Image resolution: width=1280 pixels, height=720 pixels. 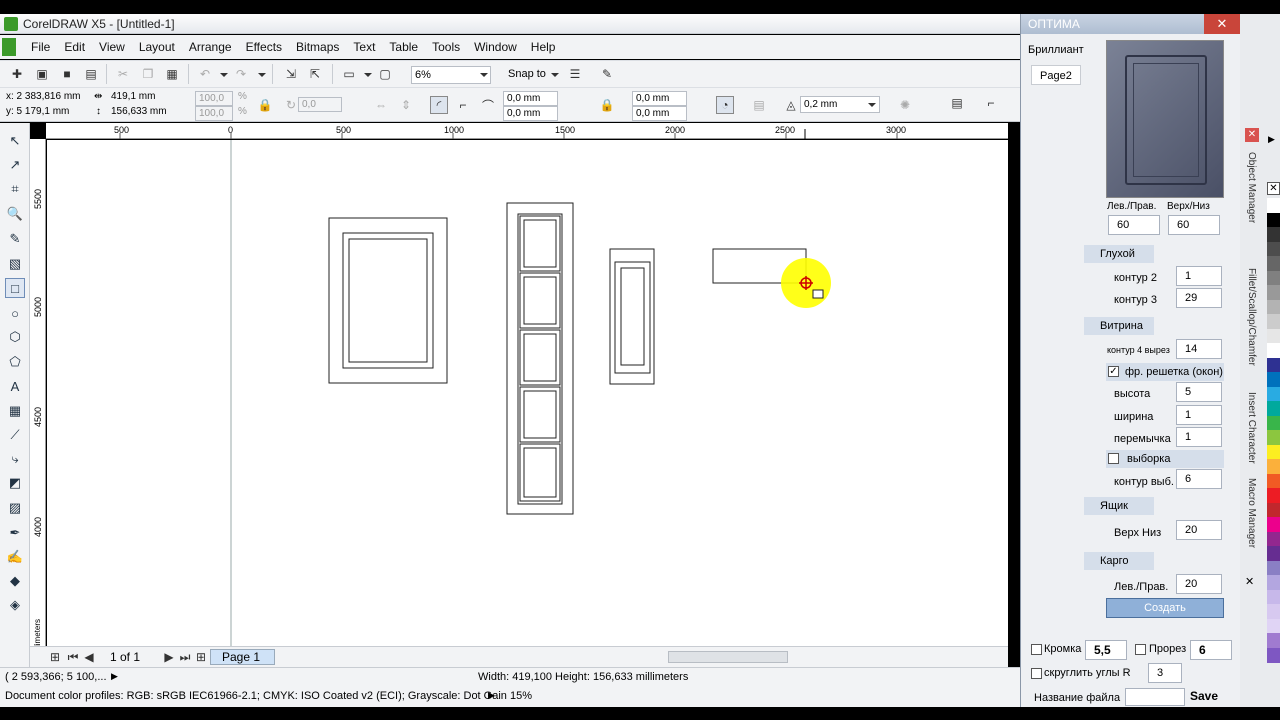 I want to click on new-document-icon: ✚, so click(x=17, y=74).